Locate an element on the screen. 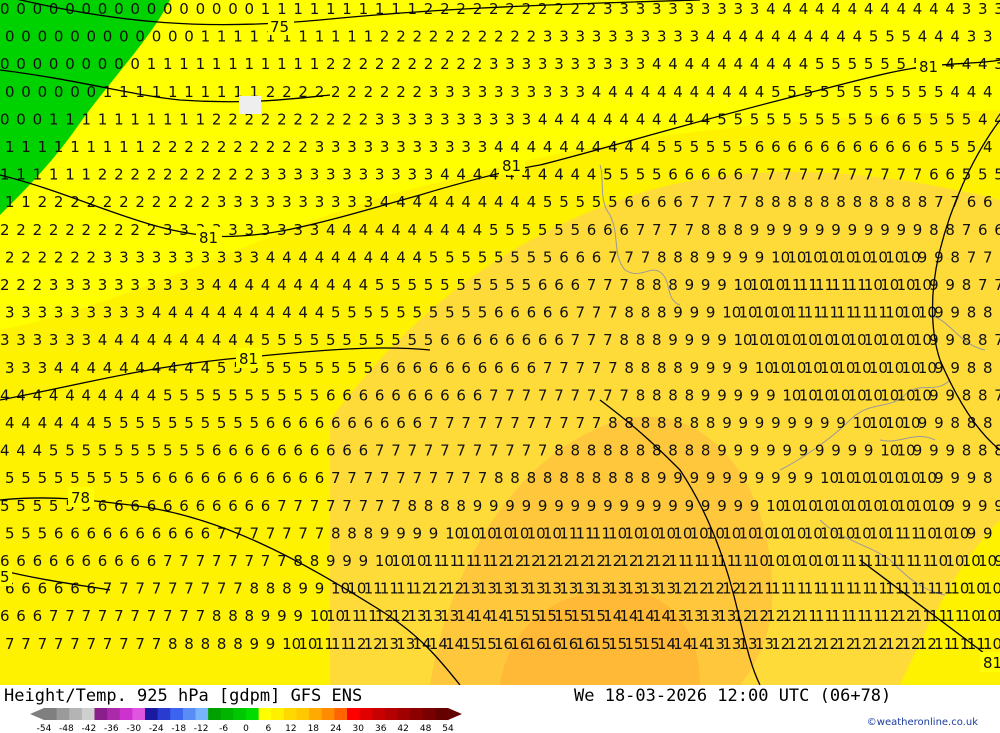 The width and height of the screenshot is (1000, 733). contour-label: 81 is located at coordinates (928, 67).